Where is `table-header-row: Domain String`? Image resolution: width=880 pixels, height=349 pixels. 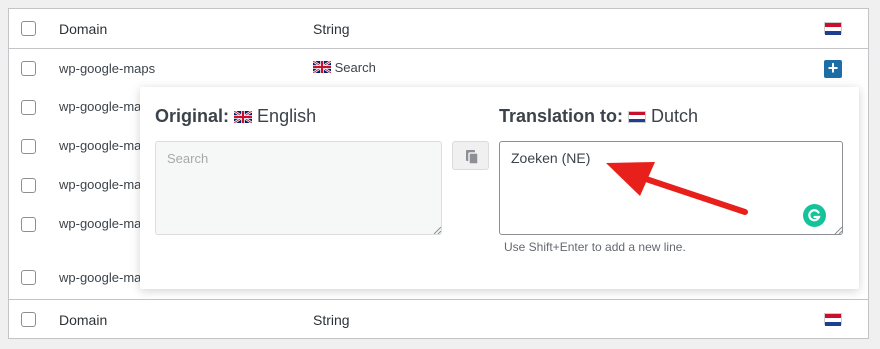
table-header-row: Domain String is located at coordinates (438, 29).